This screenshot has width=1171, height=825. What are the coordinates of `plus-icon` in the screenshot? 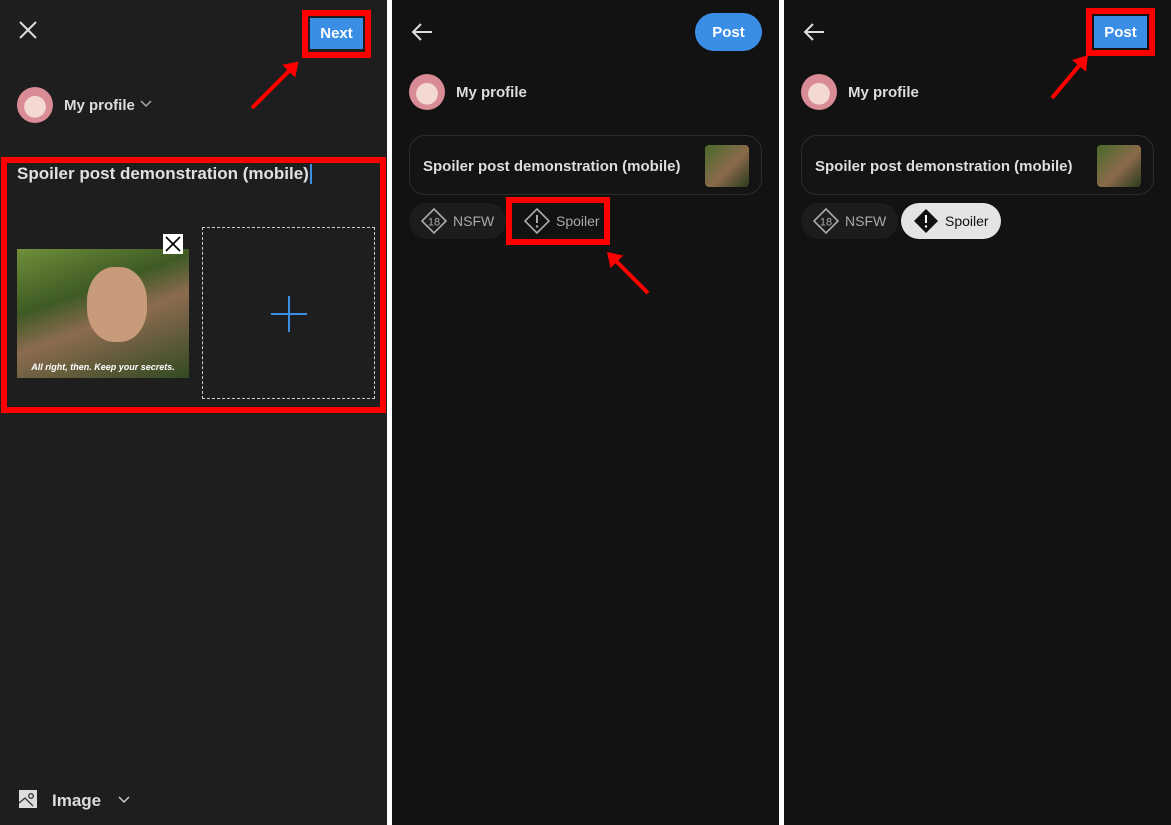 It's located at (289, 314).